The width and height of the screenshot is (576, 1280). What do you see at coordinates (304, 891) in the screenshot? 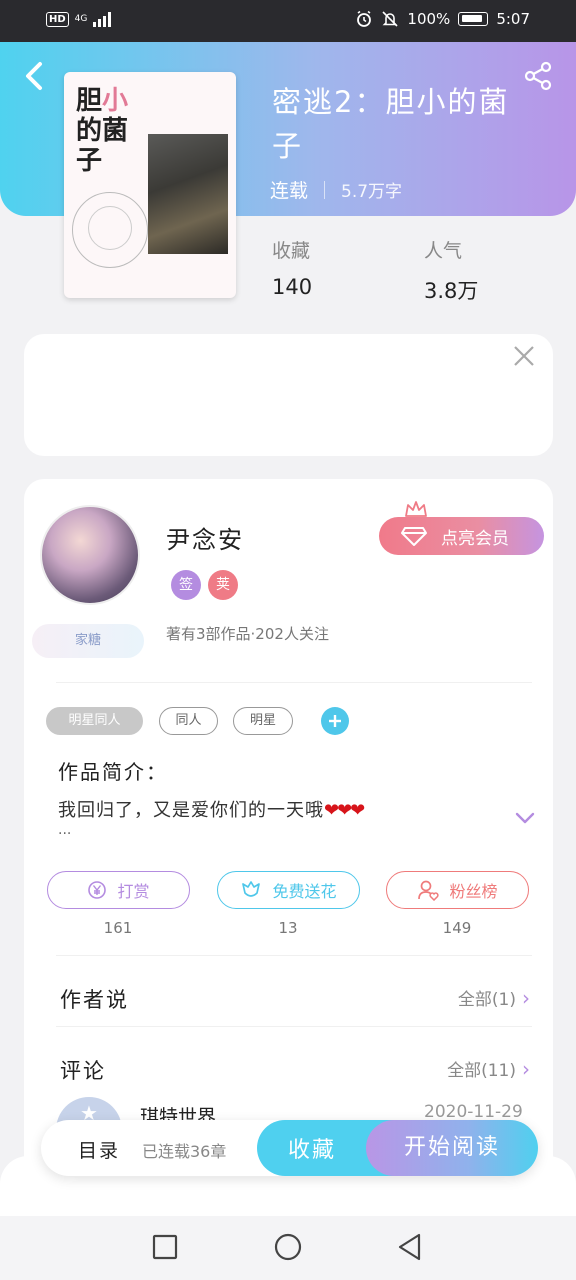
I see `send-flower-label: 免费送花` at bounding box center [304, 891].